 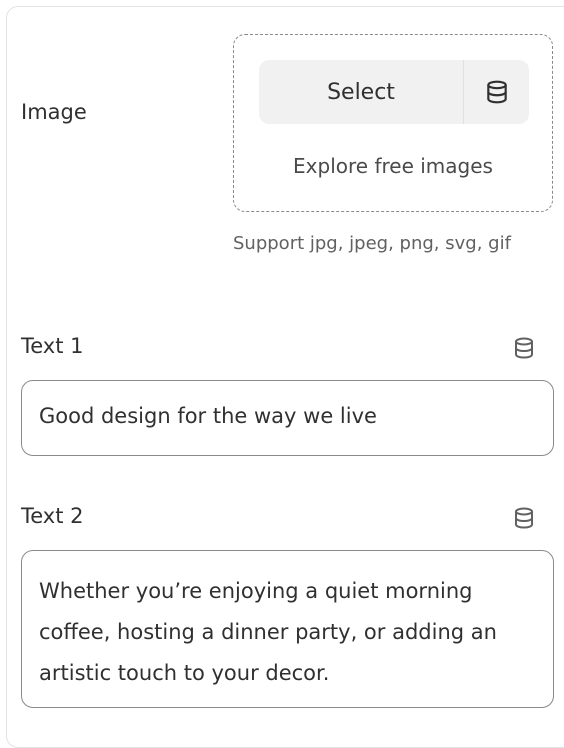 I want to click on image-dynamic-source-button, so click(x=496, y=92).